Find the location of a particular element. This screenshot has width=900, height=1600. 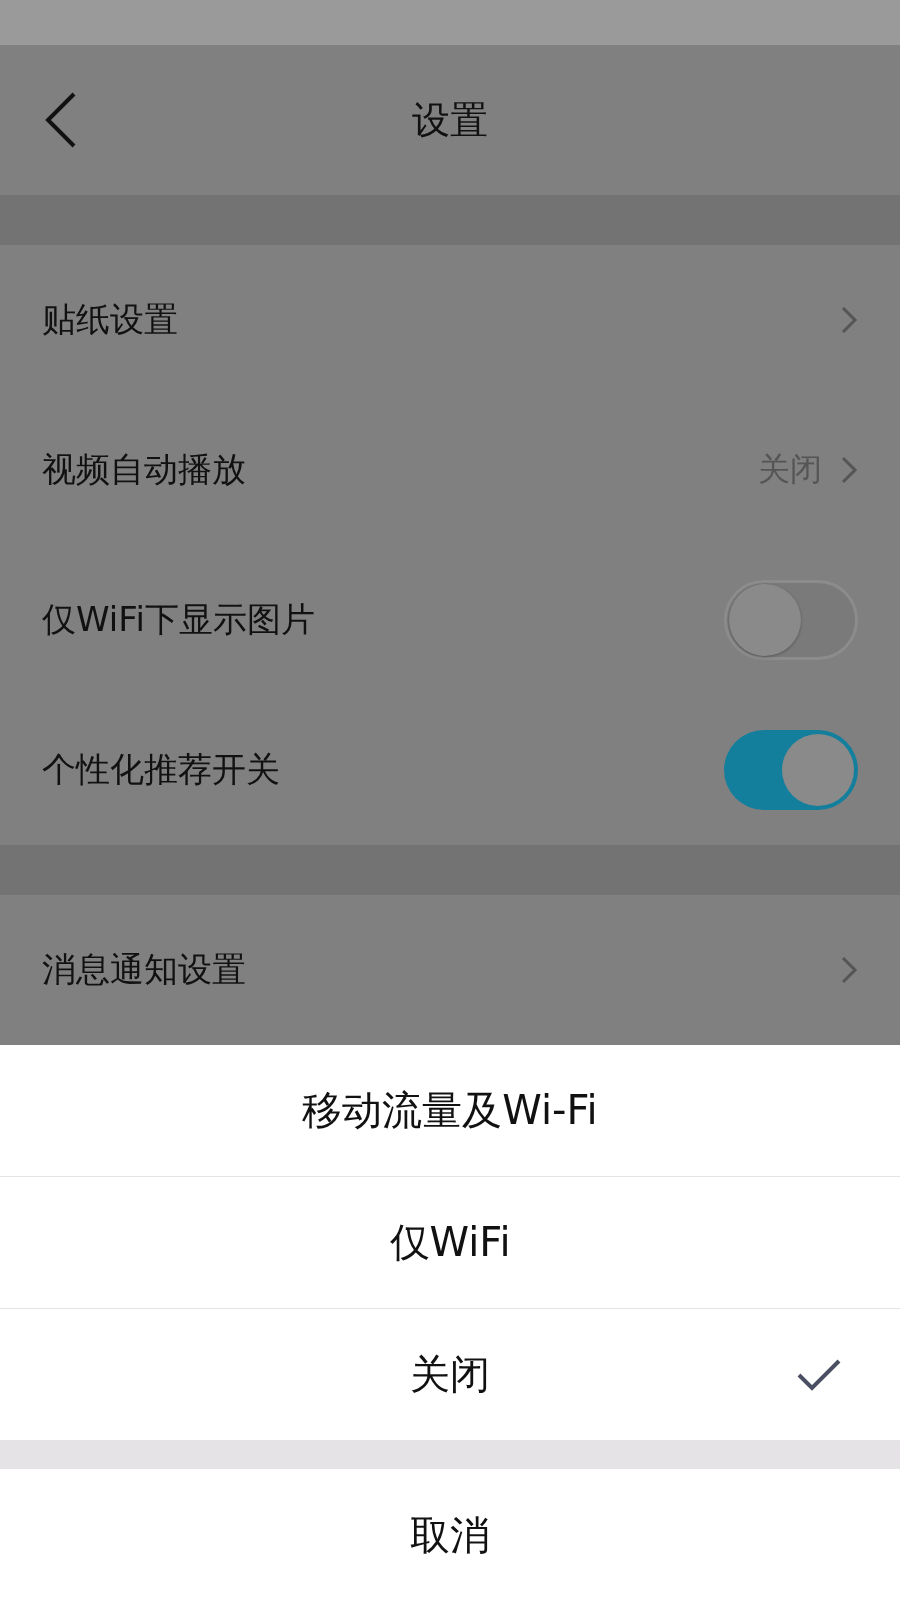

setting-label: 个性化推荐开关 is located at coordinates (161, 769).